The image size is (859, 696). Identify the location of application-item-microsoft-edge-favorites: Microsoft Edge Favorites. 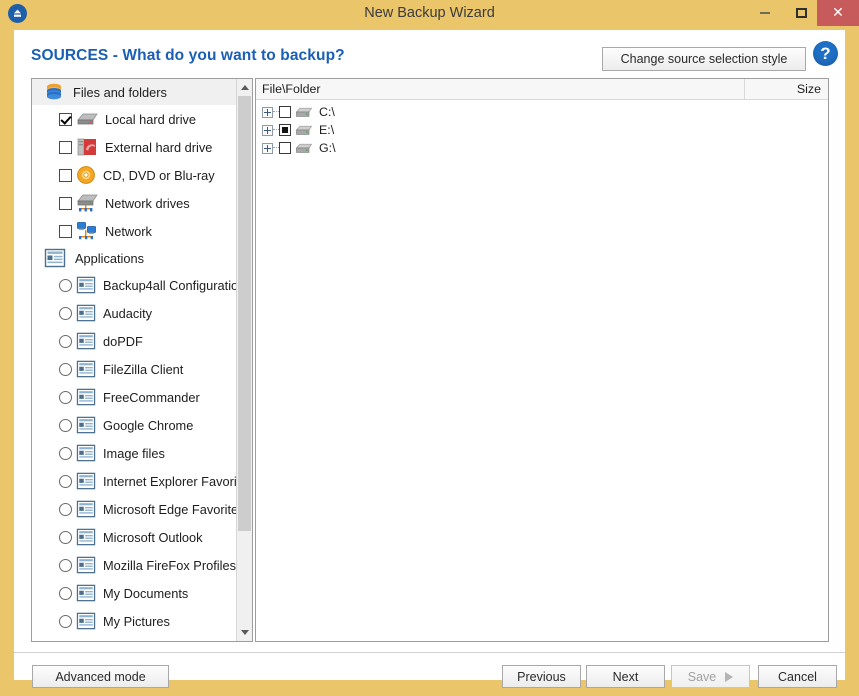
(134, 509).